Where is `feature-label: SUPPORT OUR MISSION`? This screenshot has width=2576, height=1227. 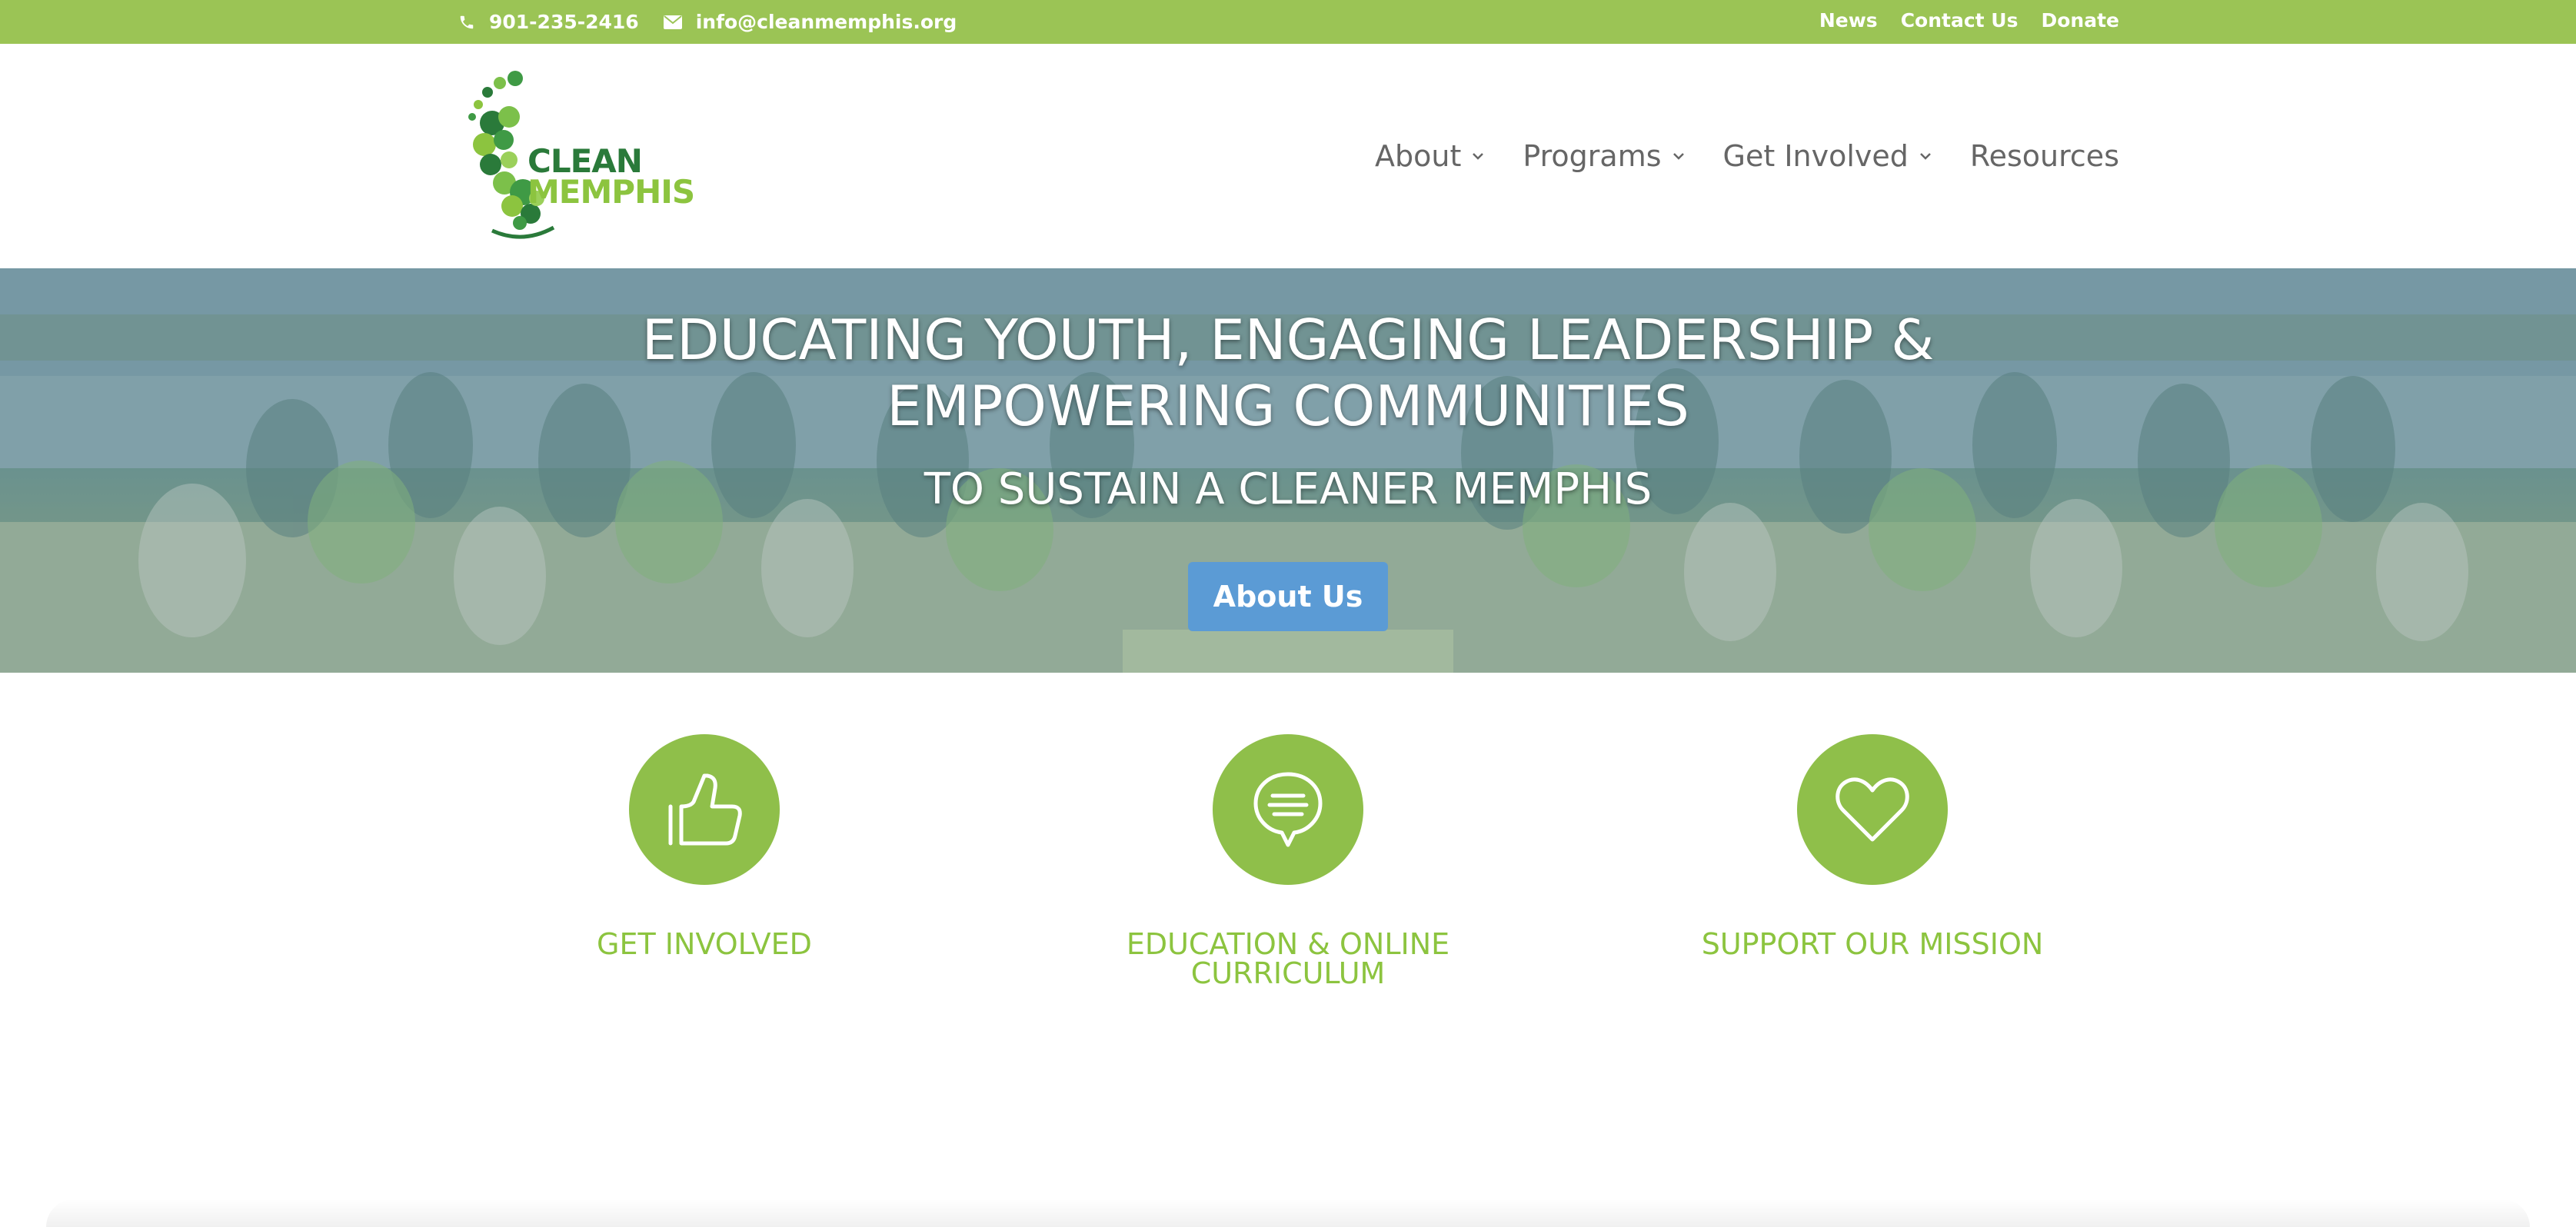
feature-label: SUPPORT OUR MISSION is located at coordinates (1873, 944).